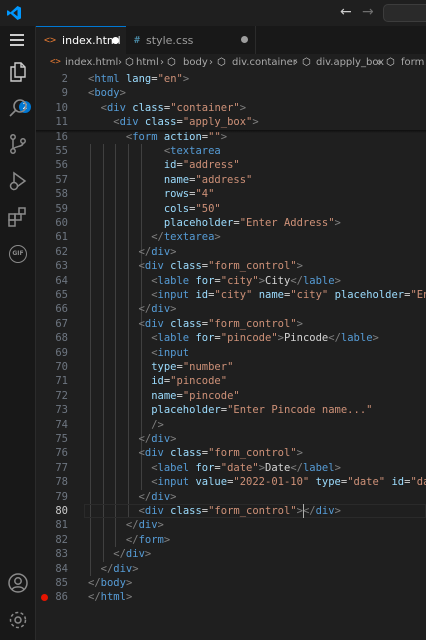  I want to click on breadcrumb-item: html, so click(147, 62).